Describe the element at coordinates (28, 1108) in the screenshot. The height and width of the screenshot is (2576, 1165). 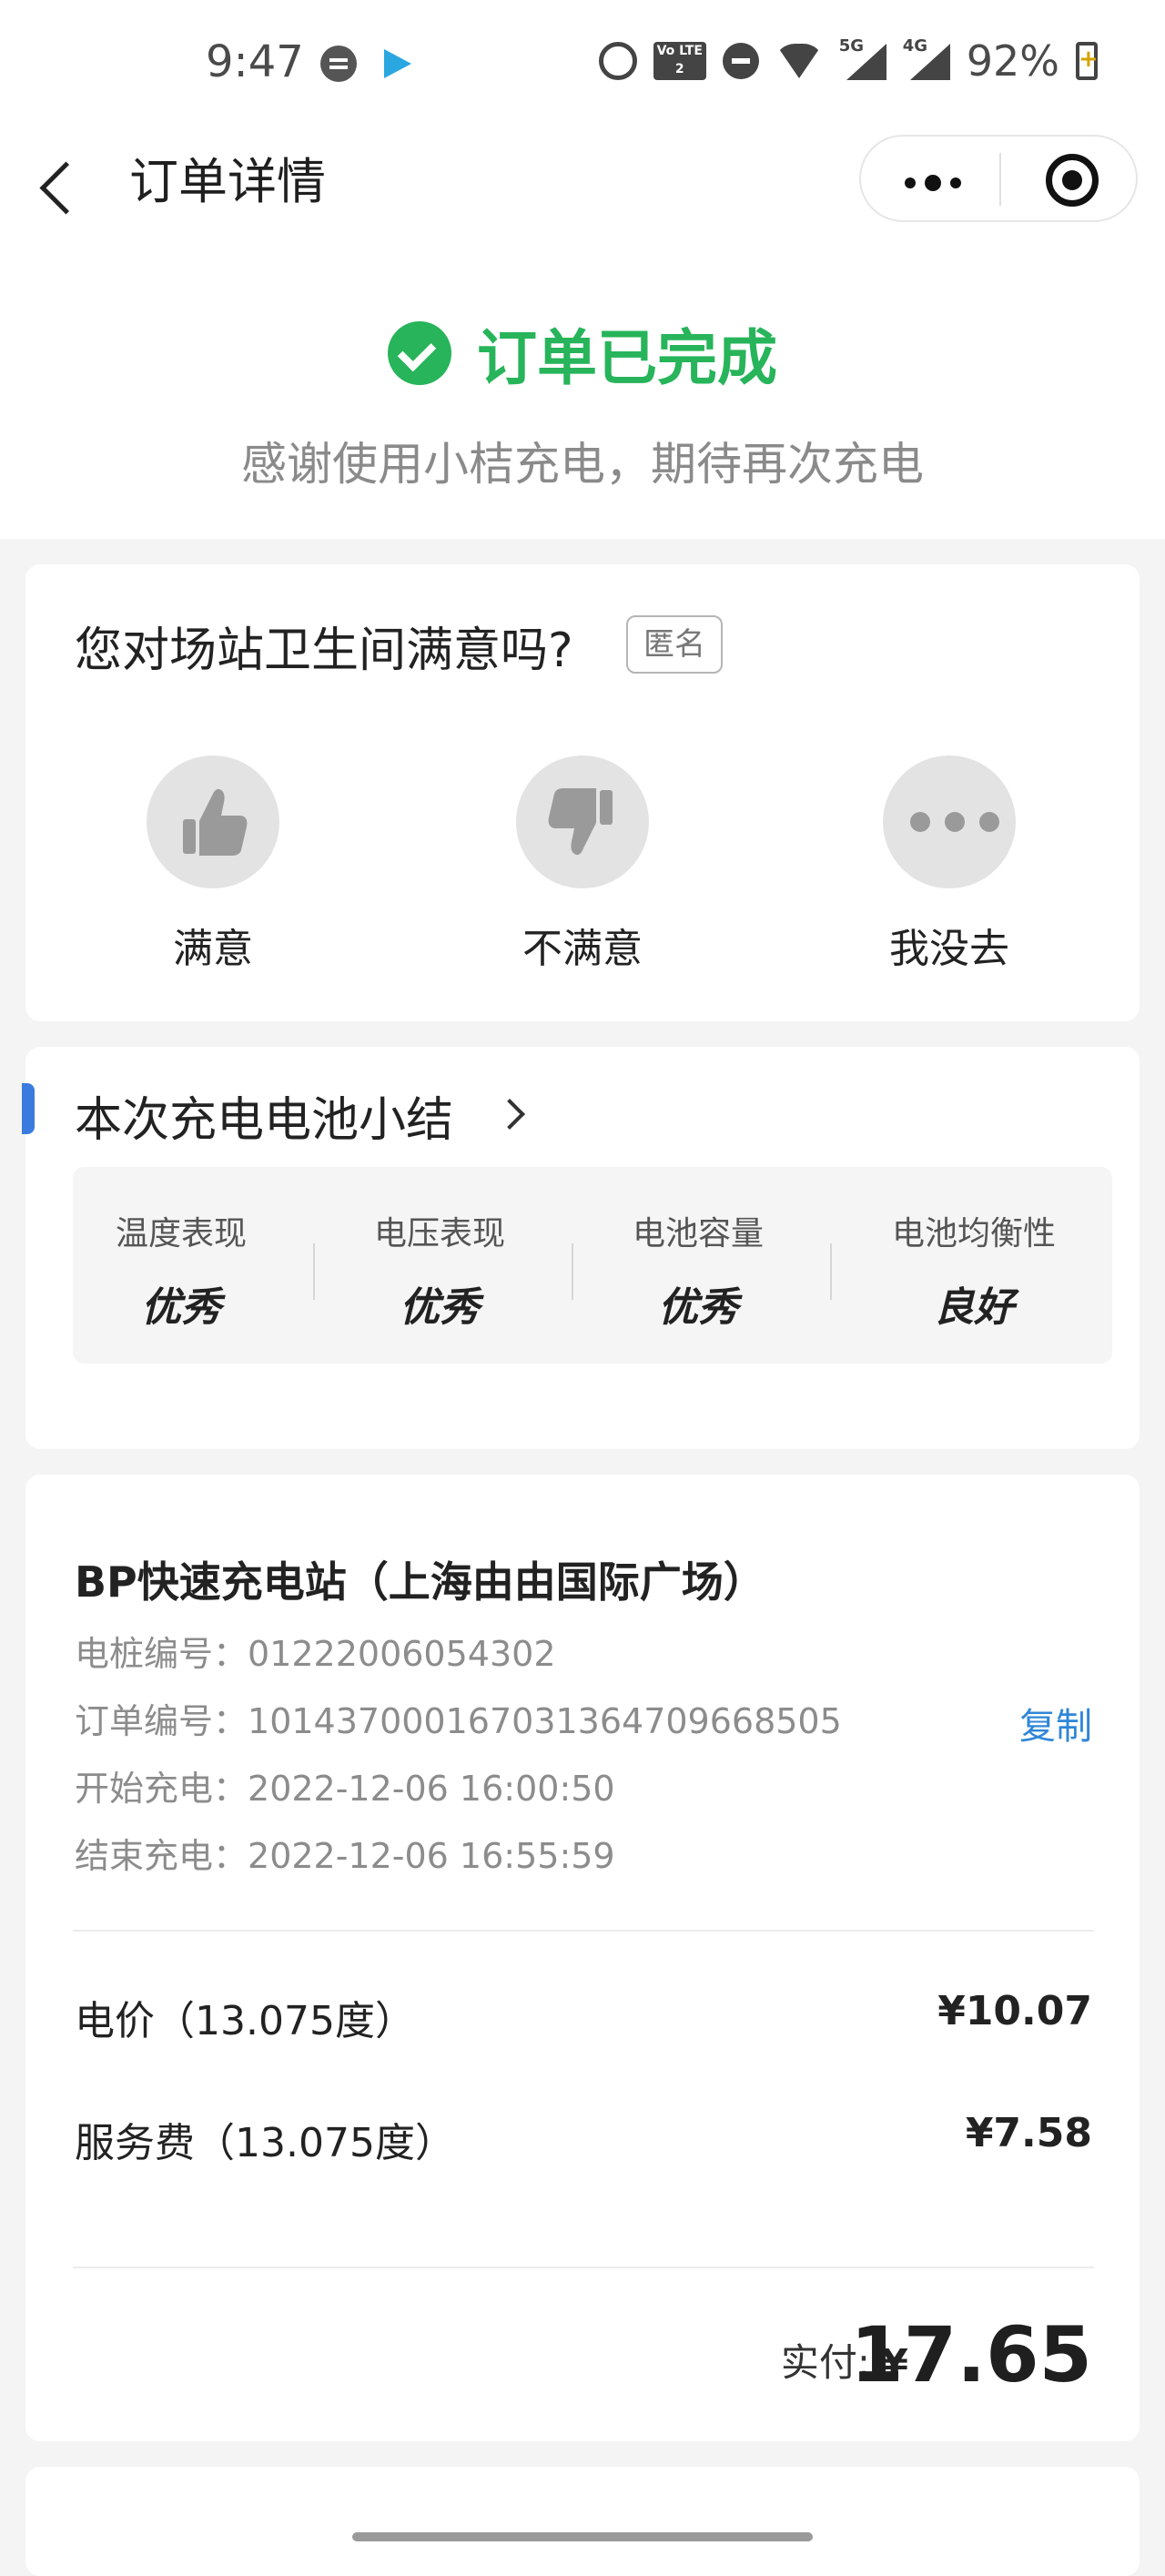
I see `section-accent-bar` at that location.